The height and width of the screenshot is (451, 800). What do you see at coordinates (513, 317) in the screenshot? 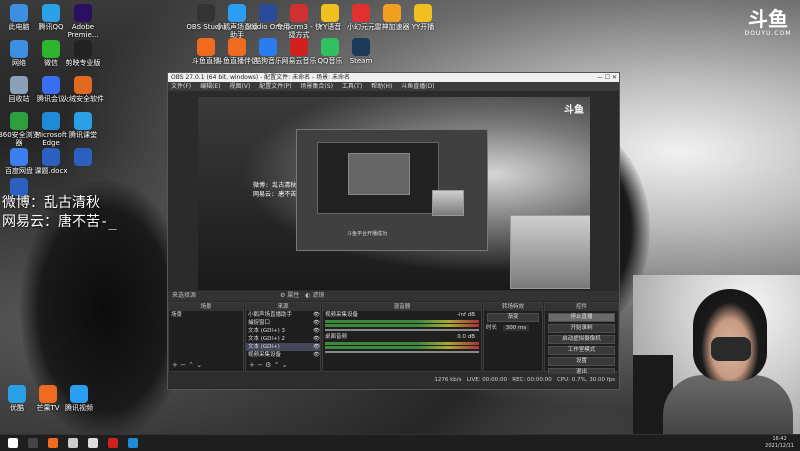
I see `transition-select: 渐变` at bounding box center [513, 317].